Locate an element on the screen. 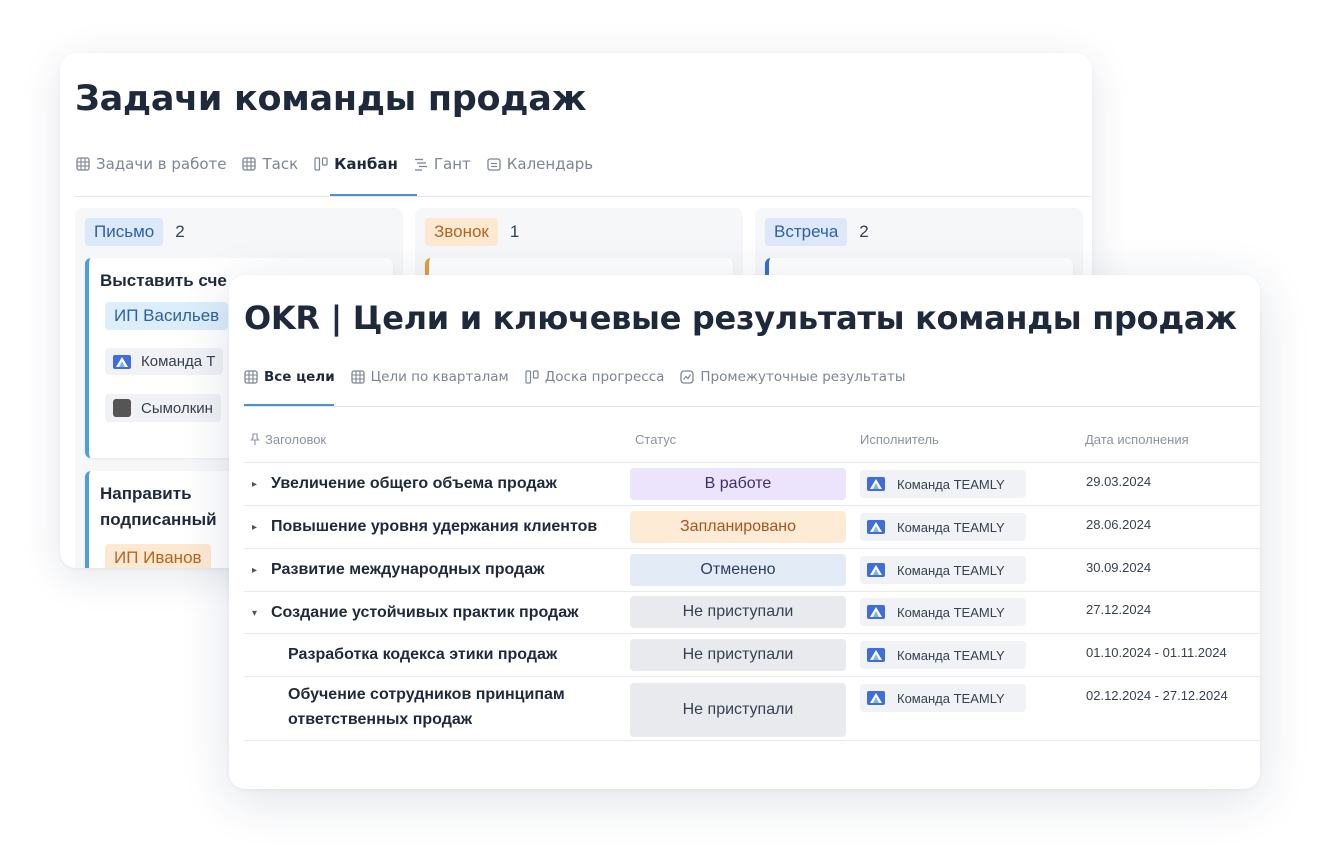 This screenshot has width=1320, height=858. tab-gantt: Гант is located at coordinates (442, 164).